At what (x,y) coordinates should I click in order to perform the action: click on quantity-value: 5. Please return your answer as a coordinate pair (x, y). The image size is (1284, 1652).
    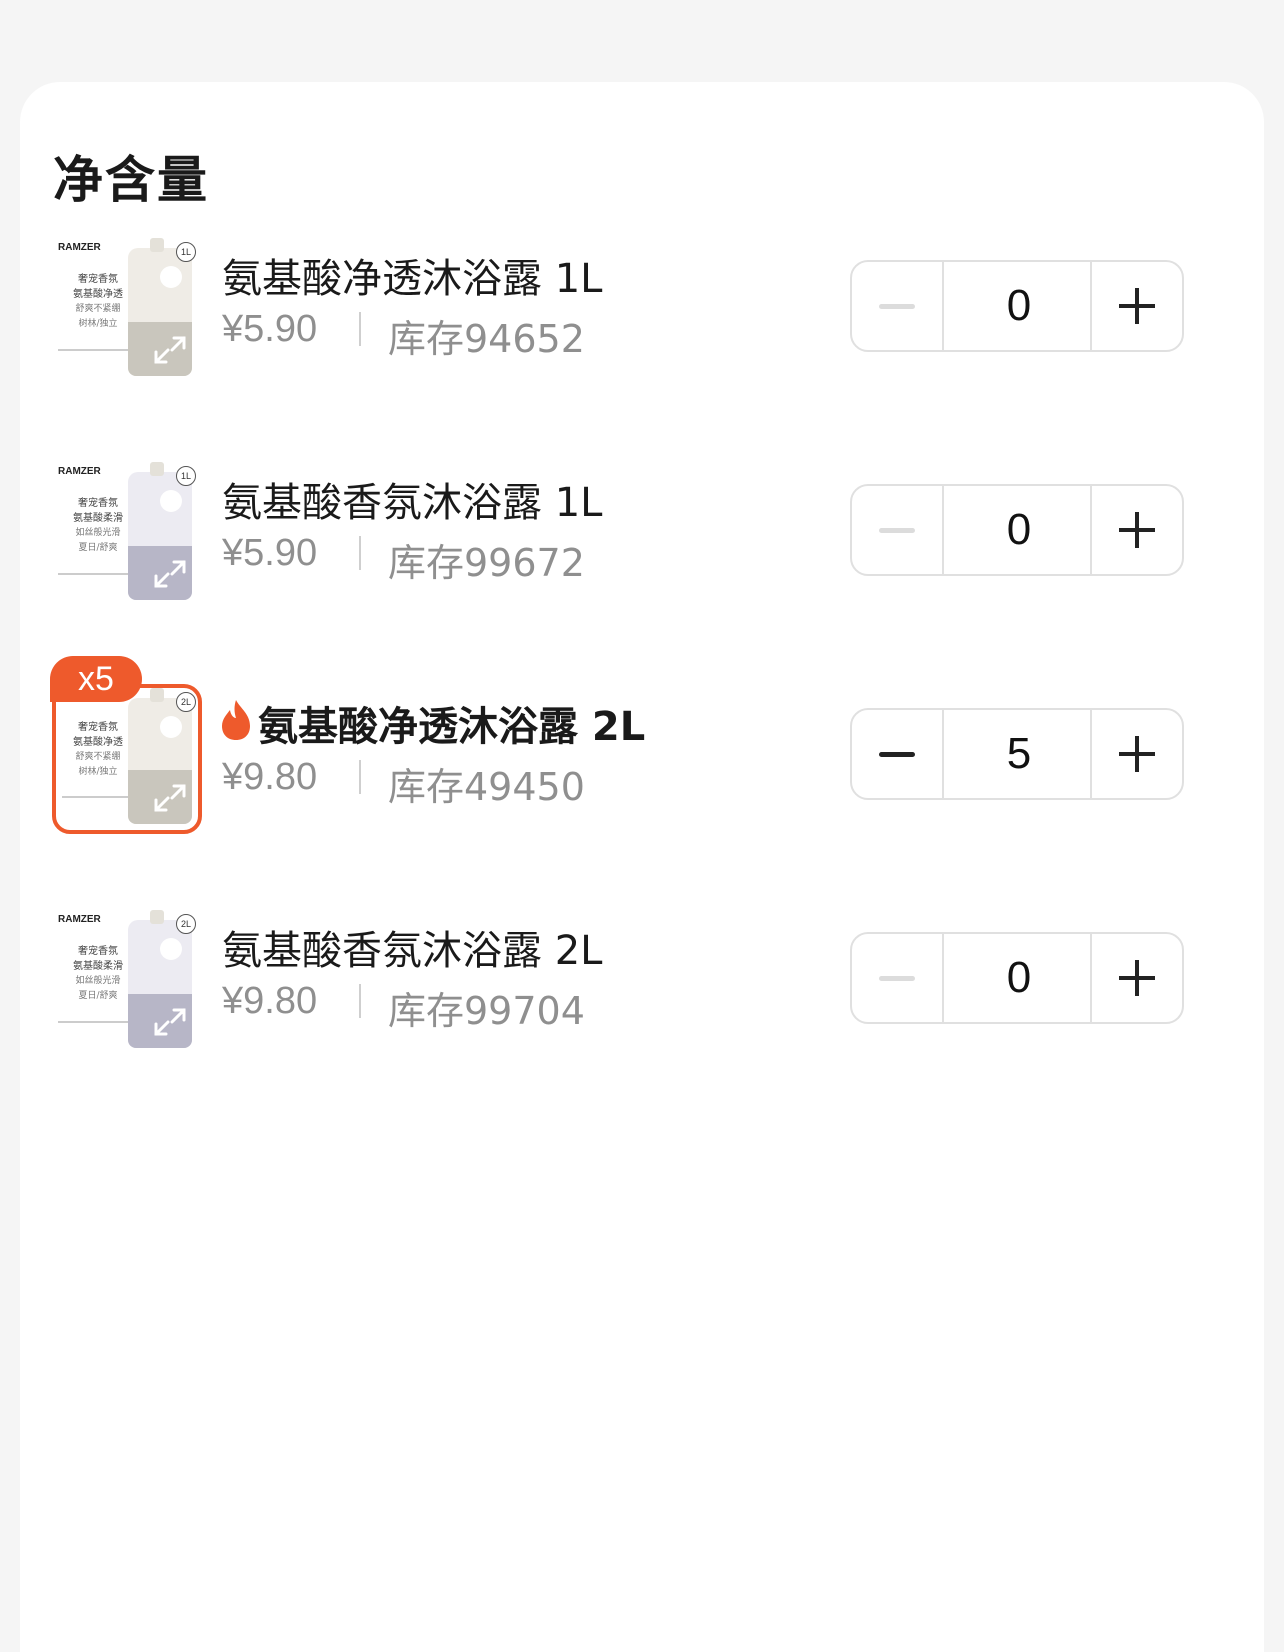
    Looking at the image, I should click on (1019, 754).